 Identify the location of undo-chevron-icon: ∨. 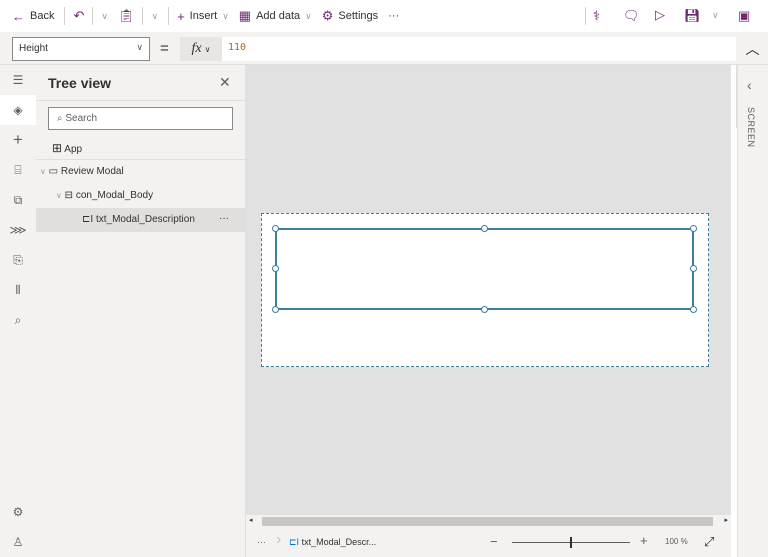
(104, 16).